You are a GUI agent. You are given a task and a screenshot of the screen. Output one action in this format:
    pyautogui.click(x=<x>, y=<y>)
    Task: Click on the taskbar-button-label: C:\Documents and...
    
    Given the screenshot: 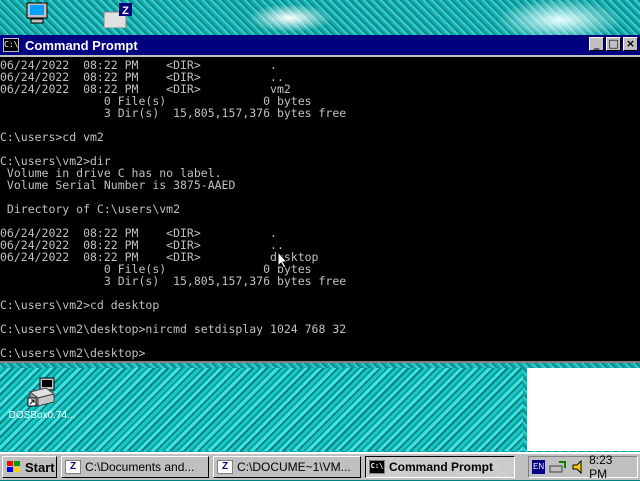 What is the action you would take?
    pyautogui.click(x=140, y=467)
    